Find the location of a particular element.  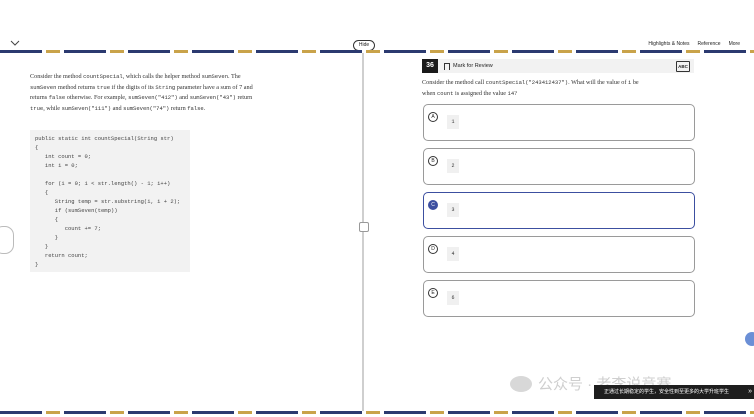

code-line: for (i = 0; i < str.length() - 1; i++) is located at coordinates (103, 183).